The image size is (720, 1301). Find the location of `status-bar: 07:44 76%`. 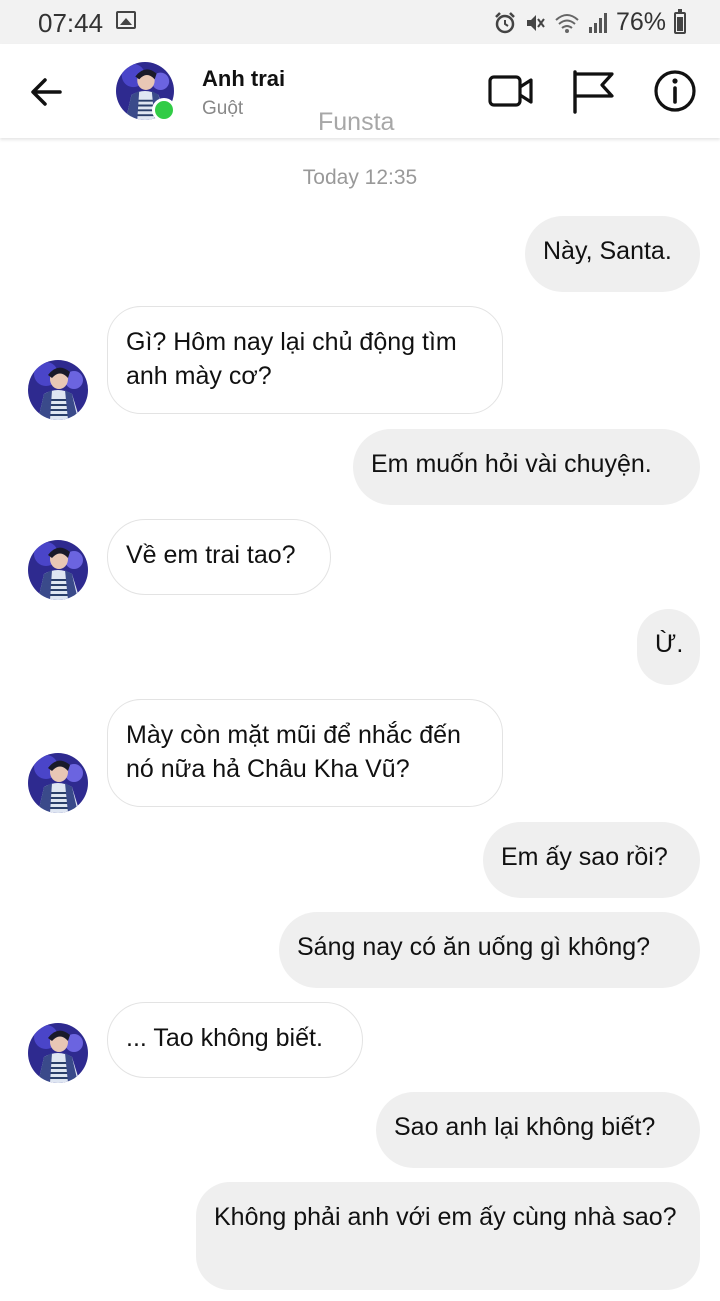

status-bar: 07:44 76% is located at coordinates (360, 22).